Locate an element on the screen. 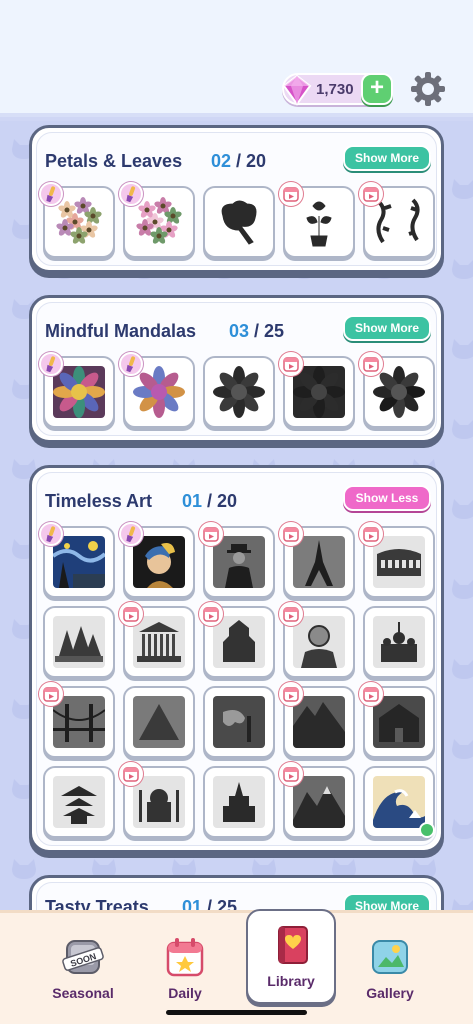 This screenshot has width=473, height=1024. artwork-thumbnail-melting-clocks is located at coordinates (239, 722).